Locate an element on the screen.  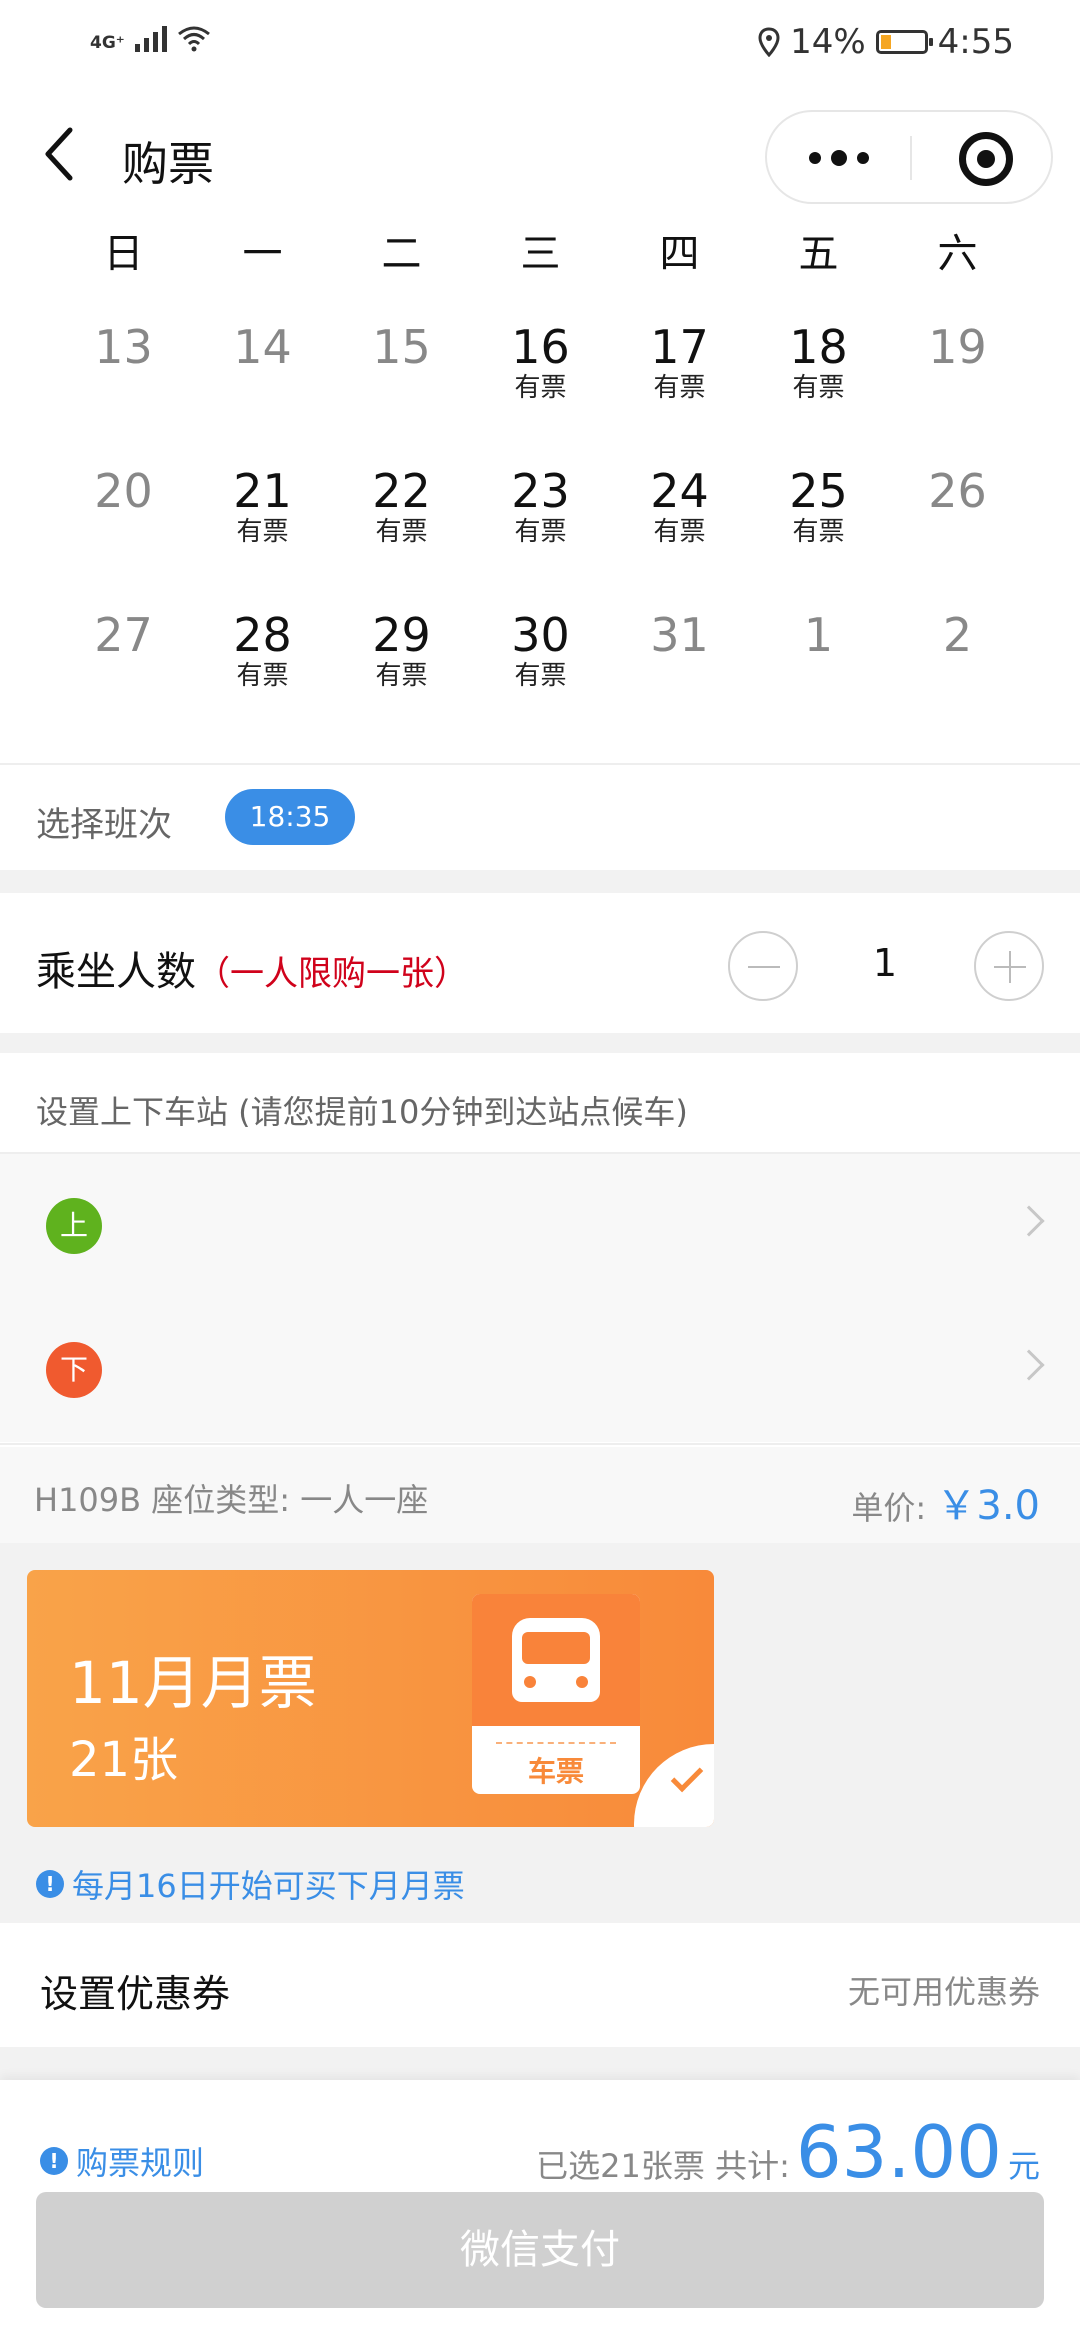
calendar-day: 20 is located at coordinates (123, 501).